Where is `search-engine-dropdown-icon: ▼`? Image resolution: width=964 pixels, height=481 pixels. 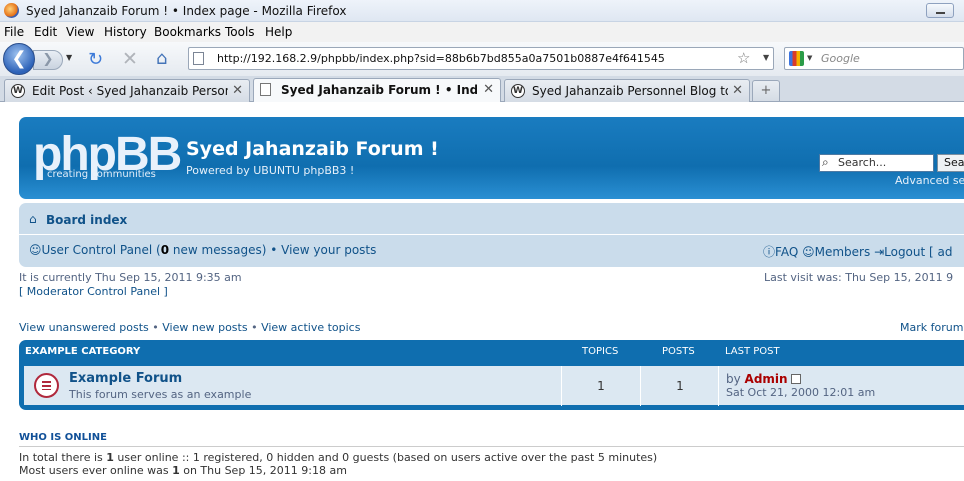 search-engine-dropdown-icon: ▼ is located at coordinates (809, 58).